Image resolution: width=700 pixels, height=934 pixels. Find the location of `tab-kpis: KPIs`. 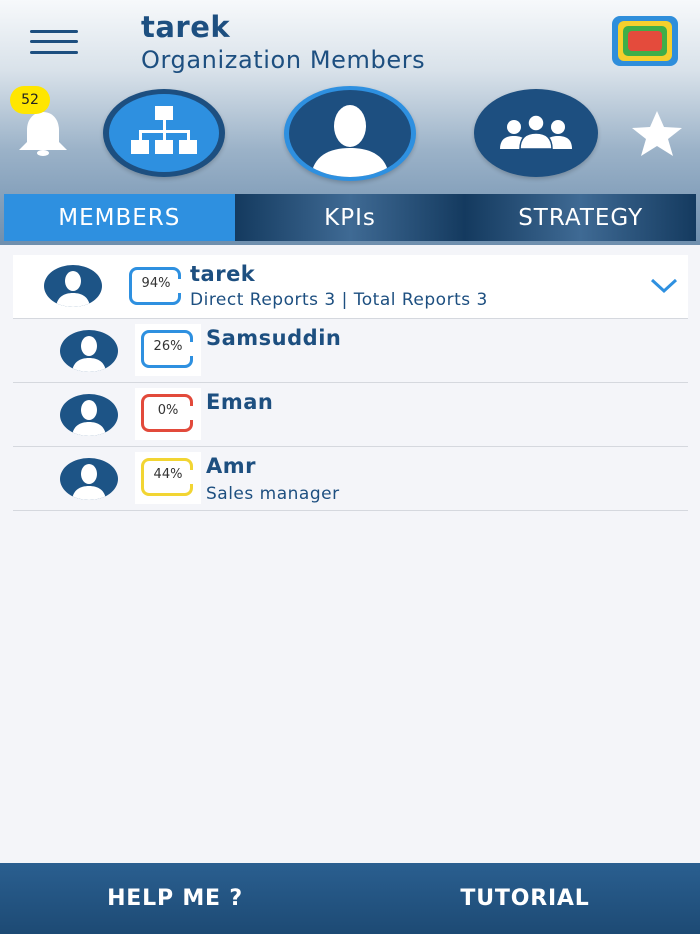

tab-kpis: KPIs is located at coordinates (350, 217).